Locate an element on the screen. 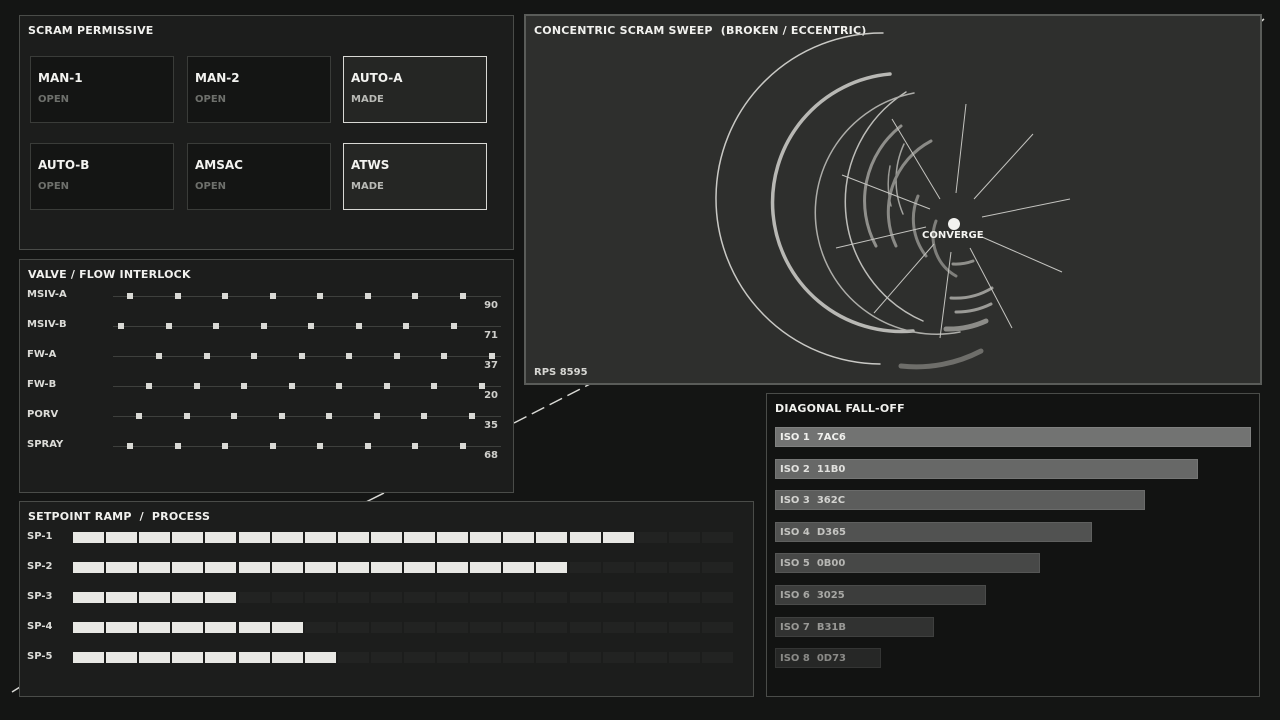 This screenshot has height=720, width=1280. permissive-tile-man-1: MAN-1 OPEN is located at coordinates (102, 89).